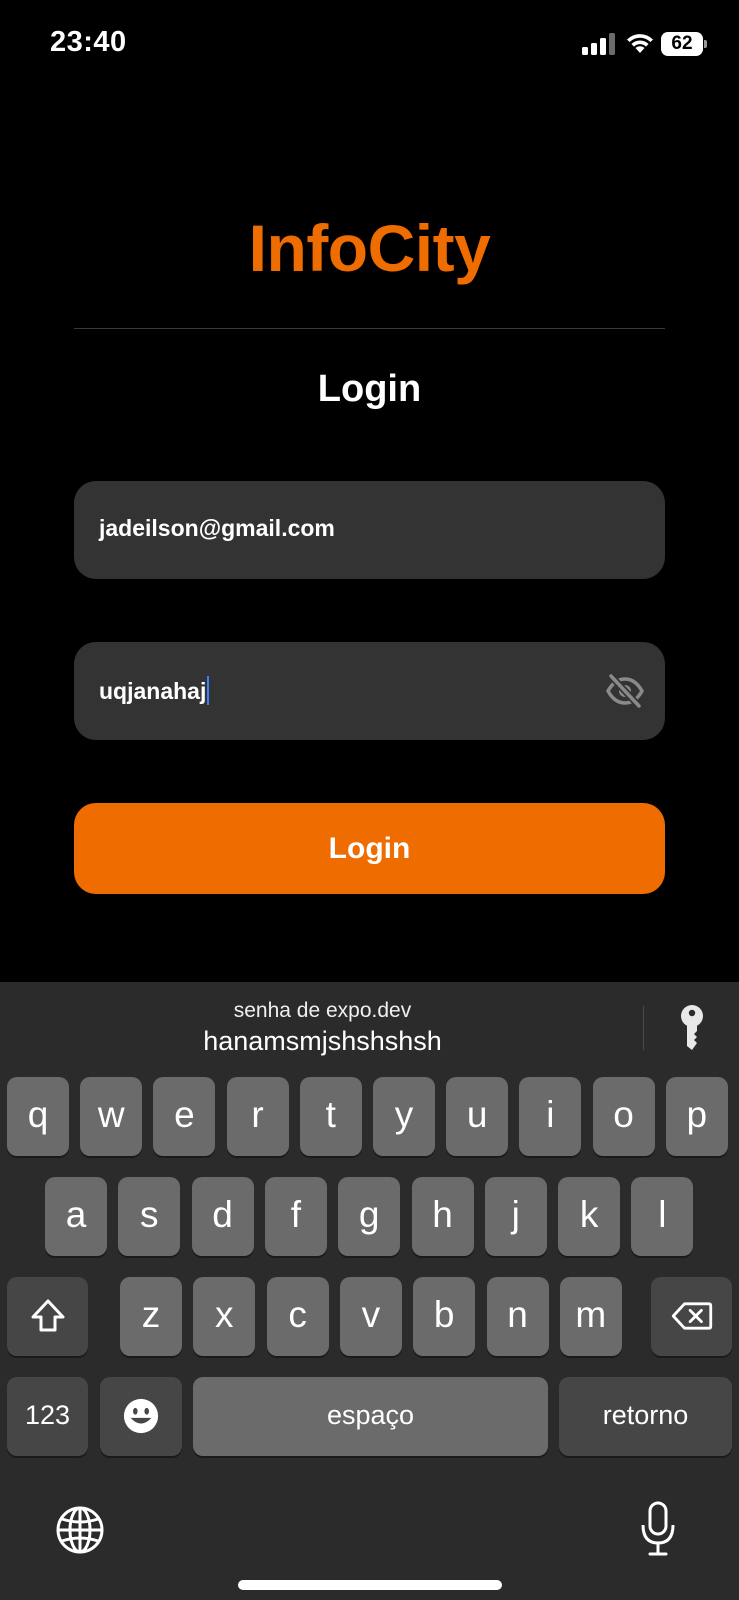 The height and width of the screenshot is (1600, 739). I want to click on key-k: k, so click(589, 1216).